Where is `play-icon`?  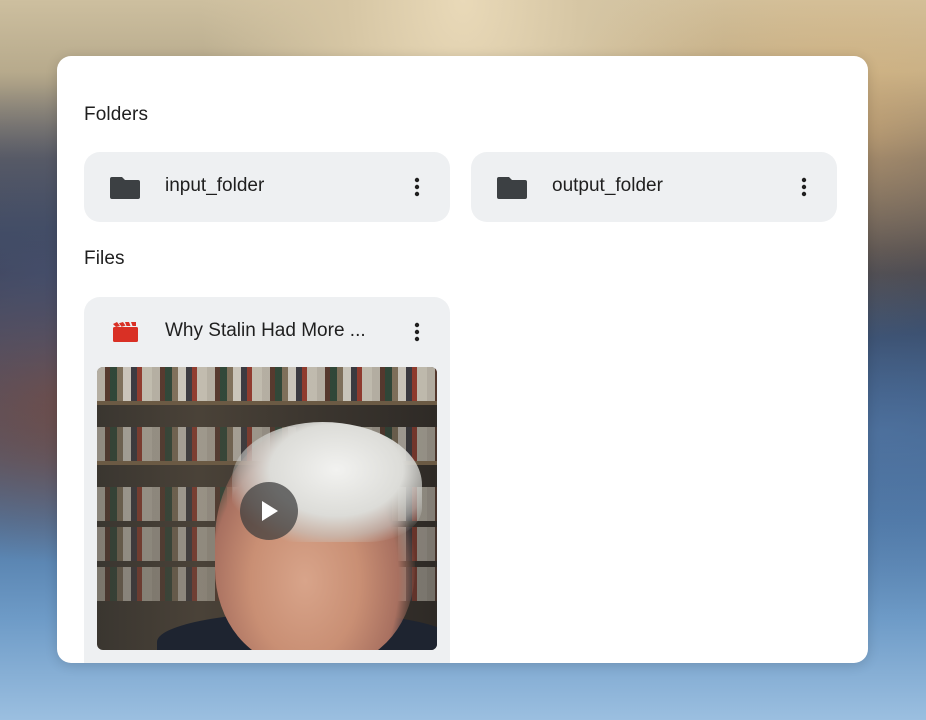 play-icon is located at coordinates (270, 511).